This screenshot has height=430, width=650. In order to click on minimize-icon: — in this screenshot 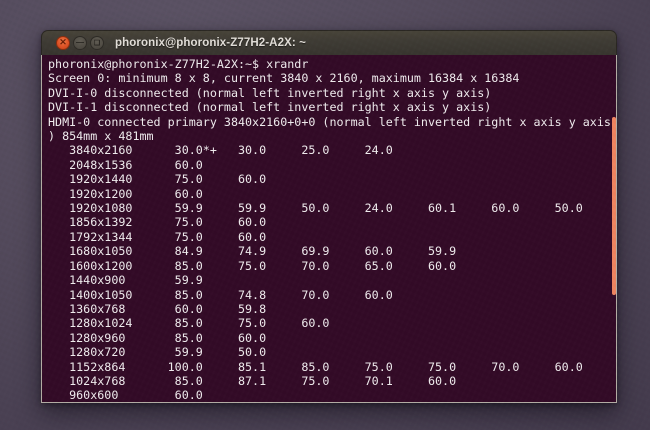, I will do `click(80, 42)`.